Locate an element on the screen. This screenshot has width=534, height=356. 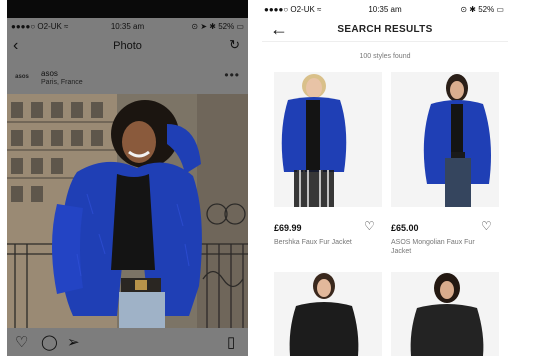
product-price: £69.99 is located at coordinates (288, 228).